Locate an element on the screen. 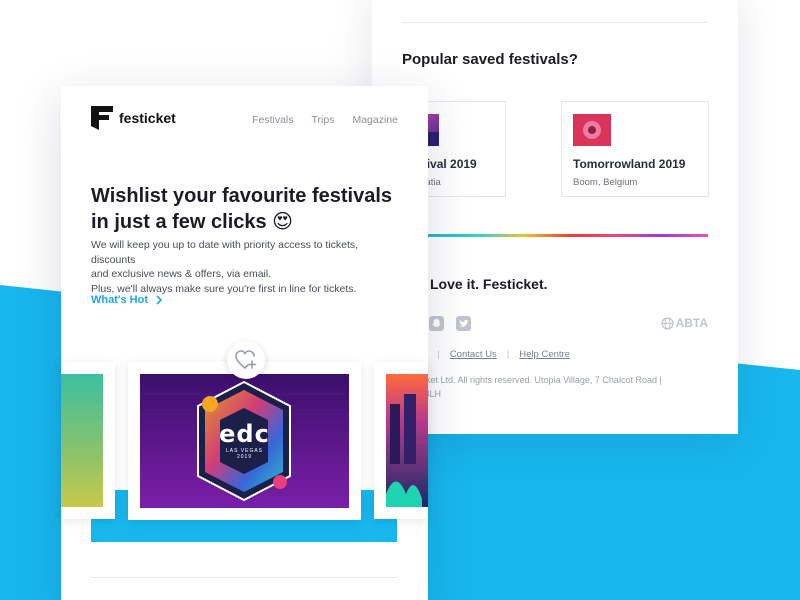  carousel-card-edc: edc LAS VEGAS 2019 is located at coordinates (244, 441).